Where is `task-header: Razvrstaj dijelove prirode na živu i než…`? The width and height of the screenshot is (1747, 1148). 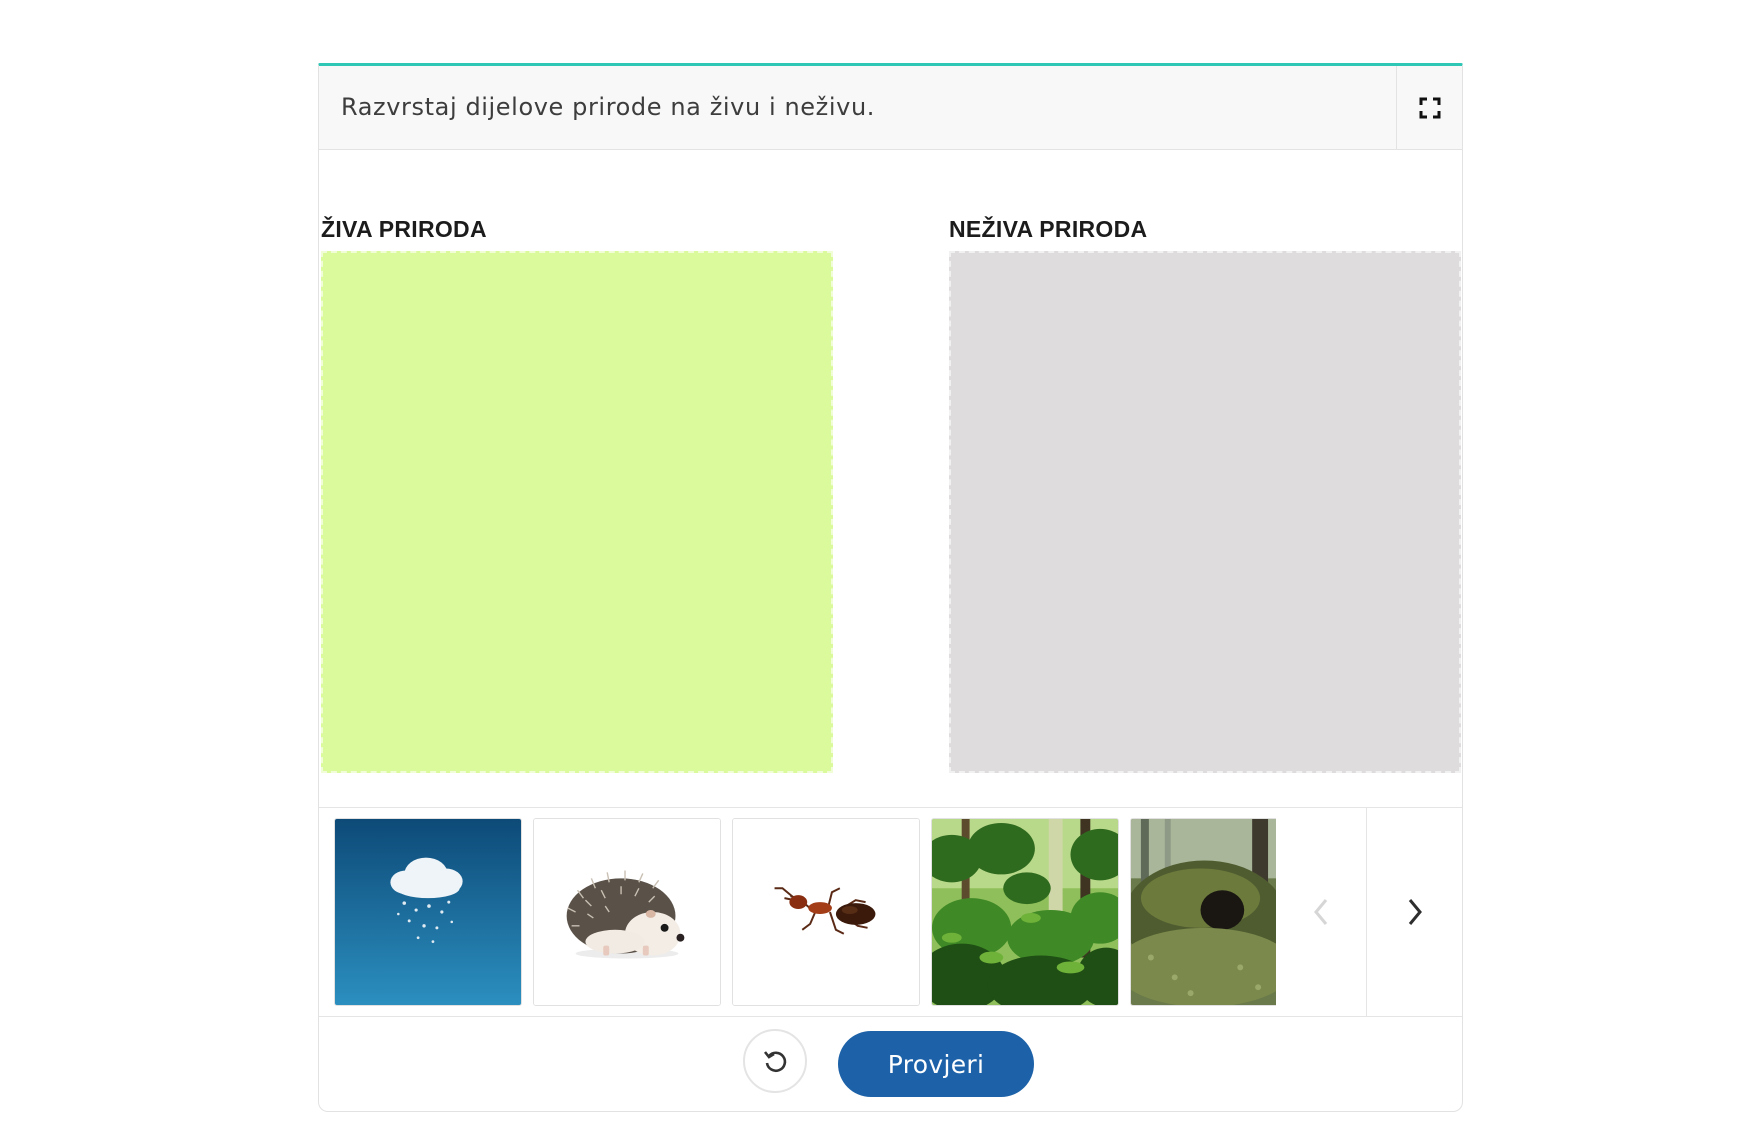
task-header: Razvrstaj dijelove prirode na živu i než… is located at coordinates (890, 108).